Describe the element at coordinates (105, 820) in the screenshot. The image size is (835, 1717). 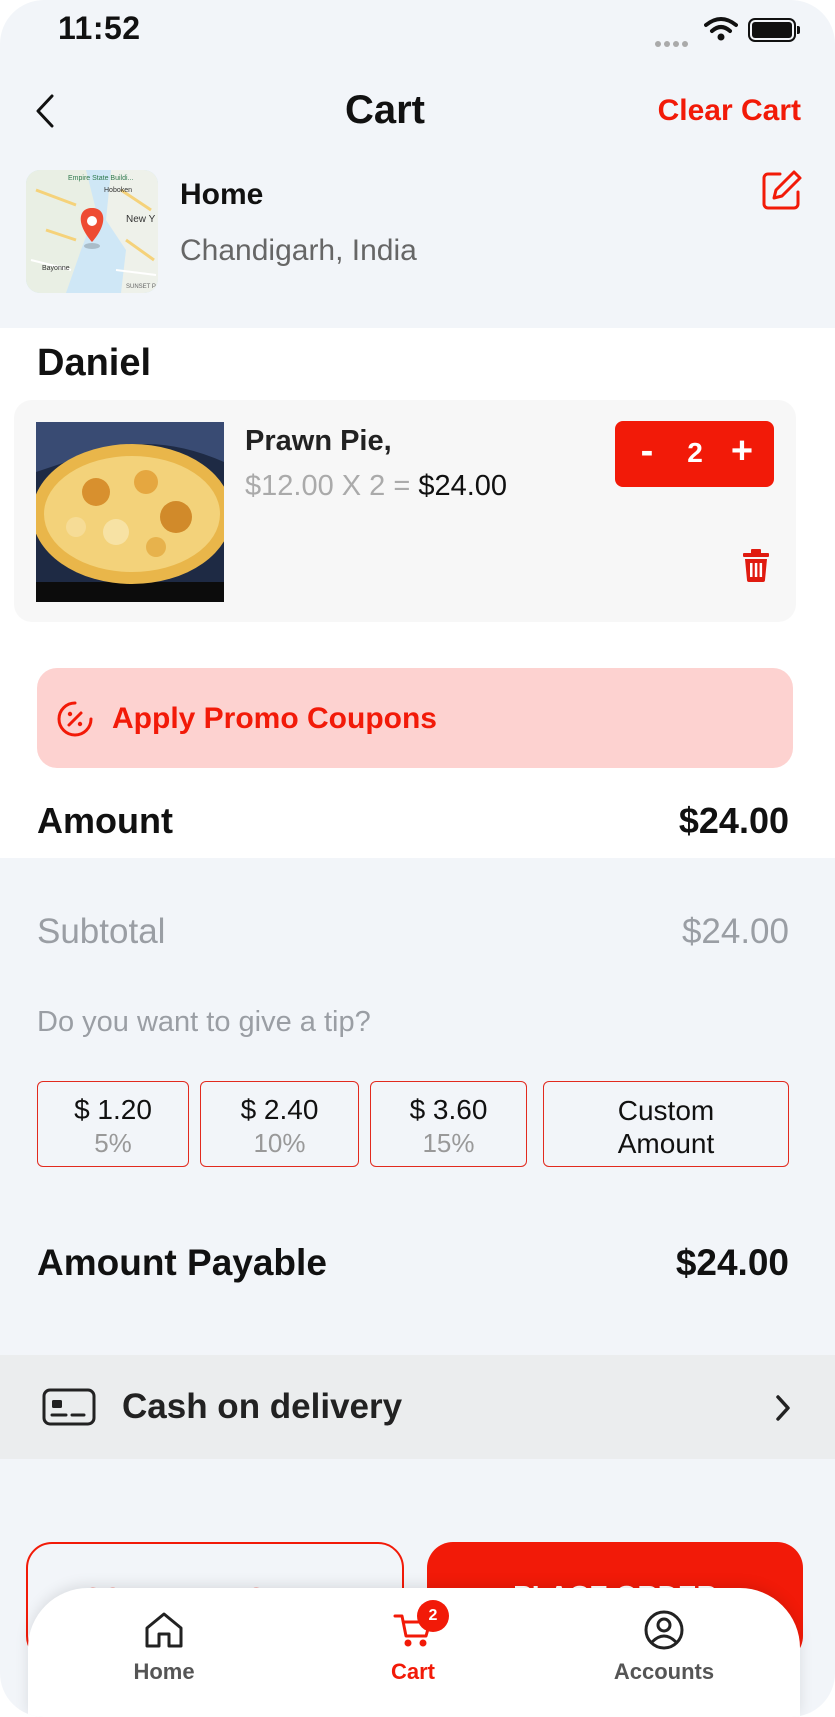
I see `amount-label: Amount` at that location.